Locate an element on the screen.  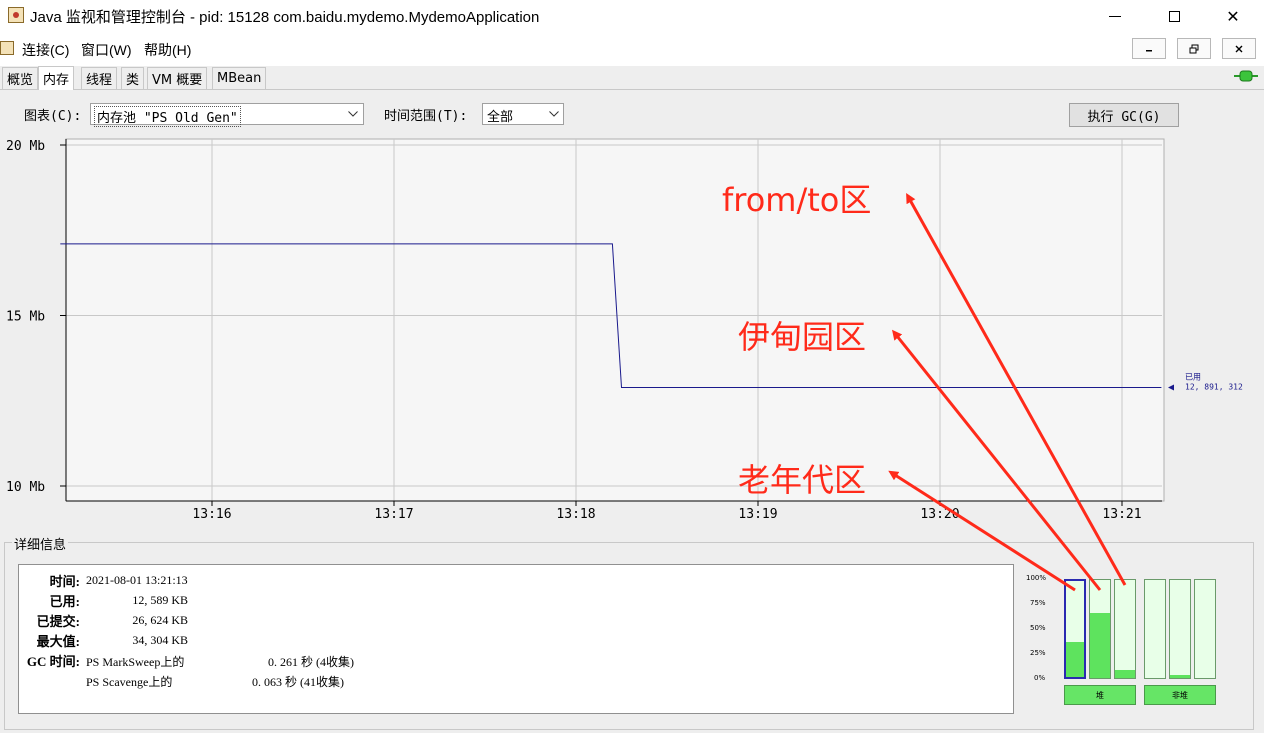
arrow-old-gen is located at coordinates (982, 531).